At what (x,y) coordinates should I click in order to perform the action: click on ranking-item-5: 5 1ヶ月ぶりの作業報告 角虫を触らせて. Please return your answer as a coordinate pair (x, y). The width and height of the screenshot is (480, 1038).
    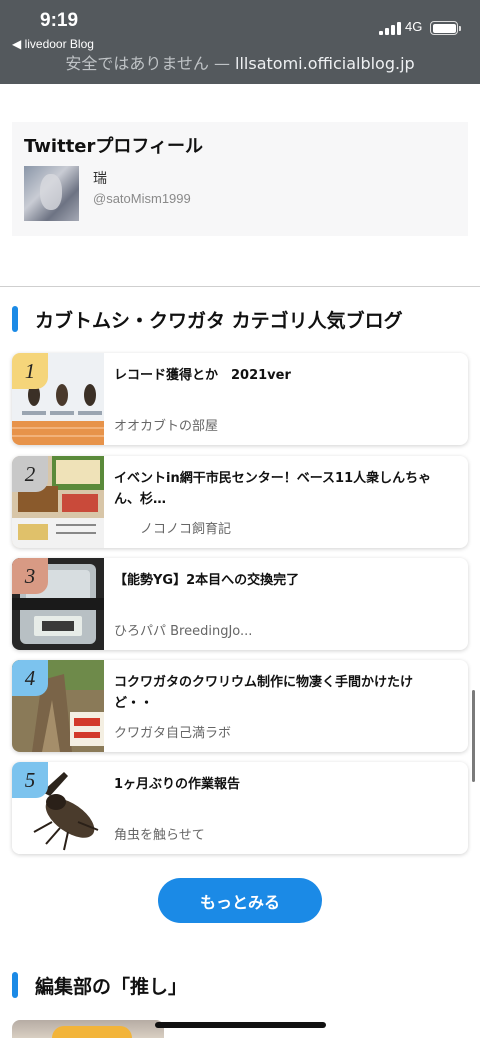
    Looking at the image, I should click on (240, 808).